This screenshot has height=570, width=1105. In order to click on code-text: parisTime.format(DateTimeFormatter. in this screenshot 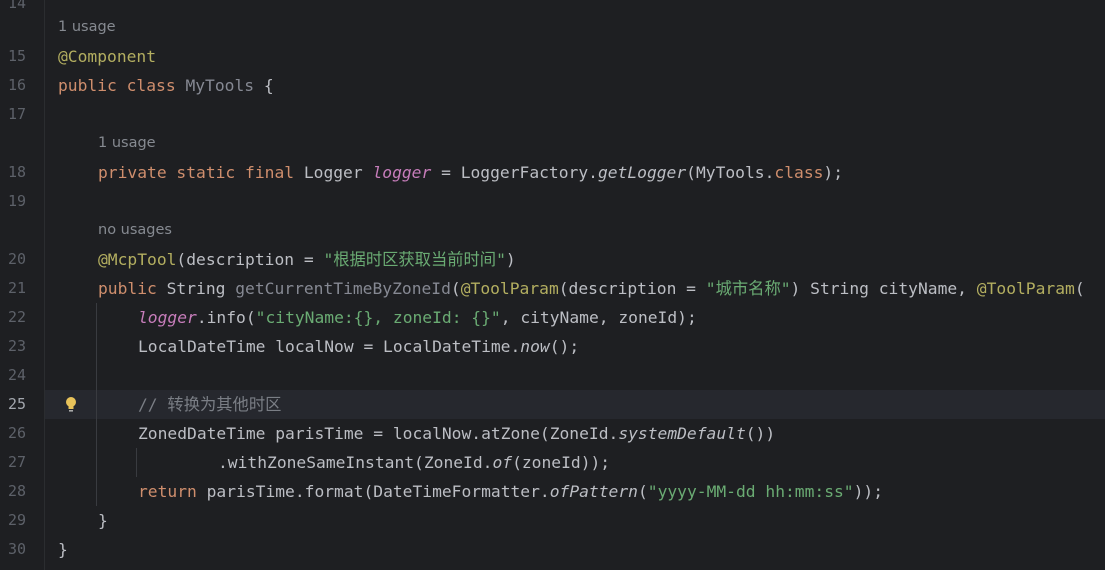, I will do `click(373, 491)`.